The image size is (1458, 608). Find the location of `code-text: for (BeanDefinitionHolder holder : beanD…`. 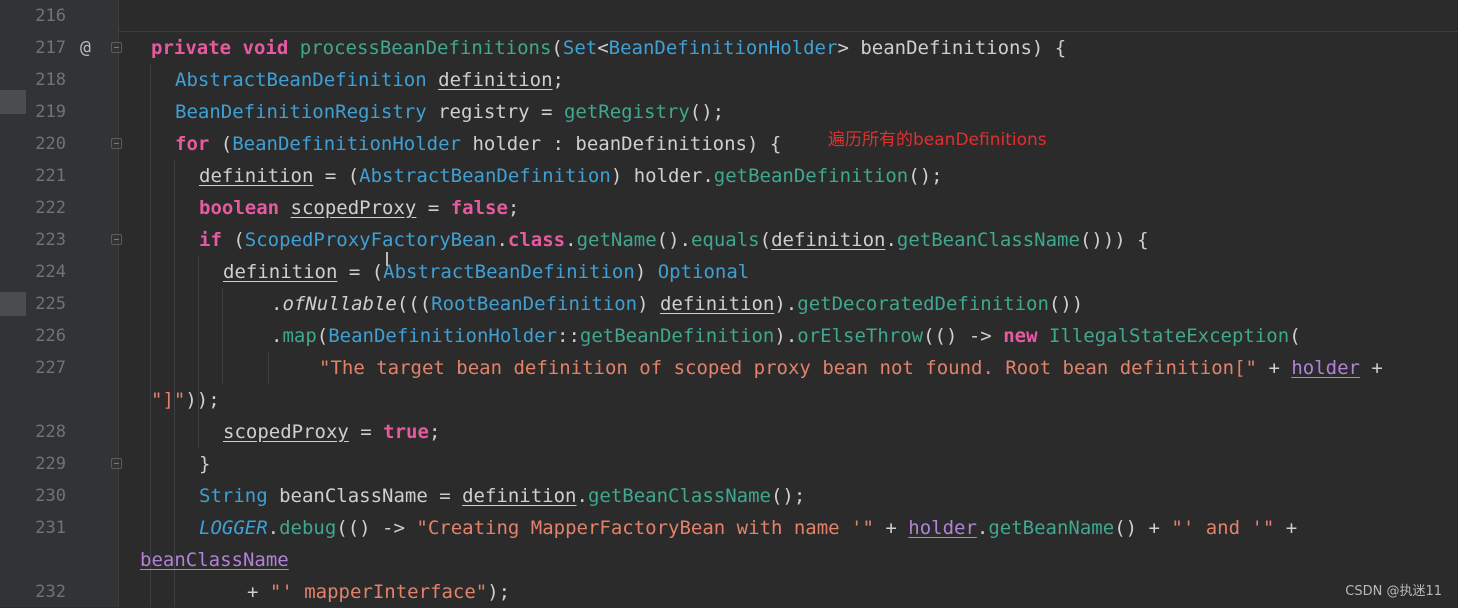

code-text: for (BeanDefinitionHolder holder : beanD… is located at coordinates (478, 144).